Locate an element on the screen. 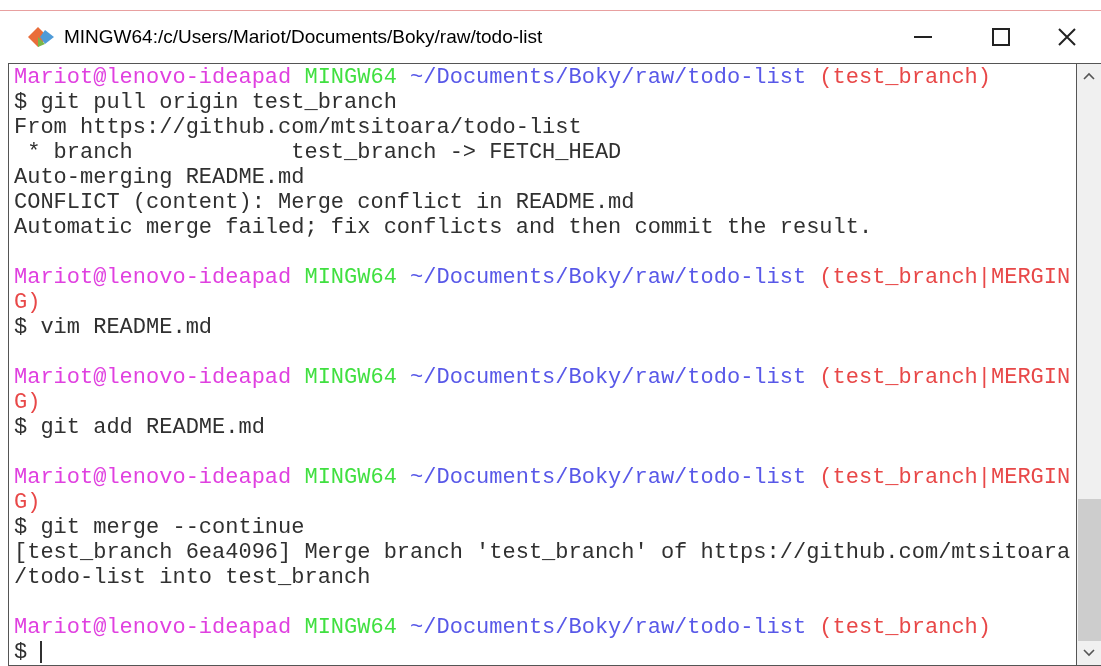 The image size is (1101, 666). minimize-icon is located at coordinates (923, 37).